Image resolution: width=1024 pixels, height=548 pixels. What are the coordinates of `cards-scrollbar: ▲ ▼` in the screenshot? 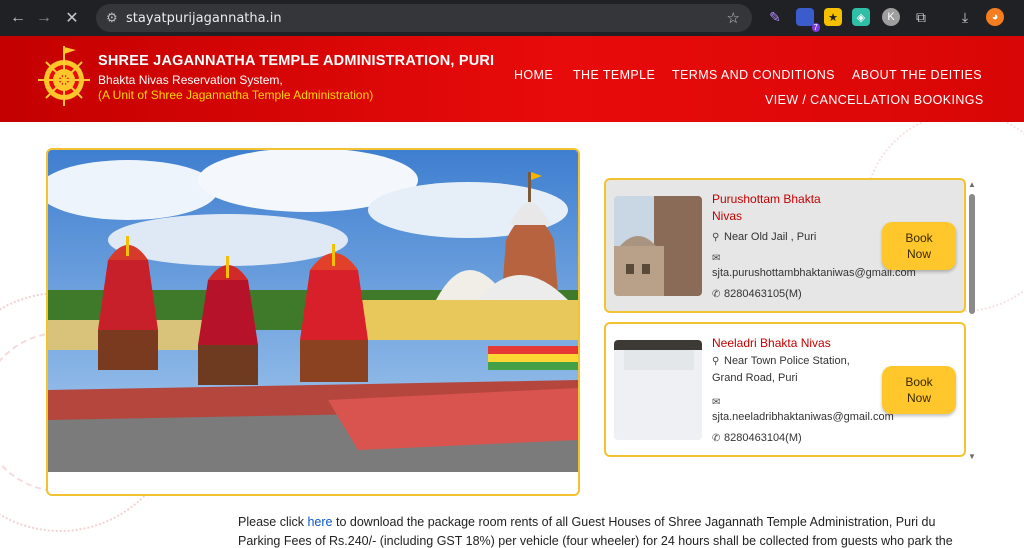 It's located at (972, 321).